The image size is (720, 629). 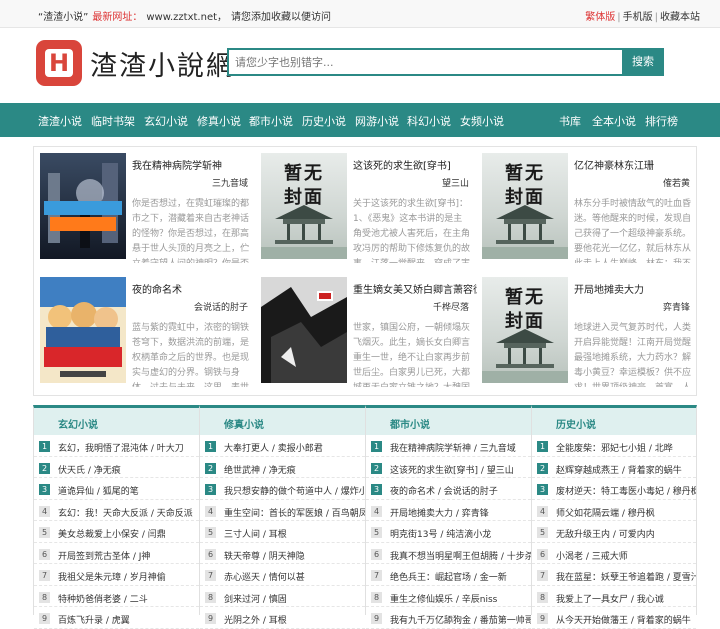 I want to click on list-item: 6 我真不想当明星啊王但胡腾 / 十步杀, so click(x=448, y=553).